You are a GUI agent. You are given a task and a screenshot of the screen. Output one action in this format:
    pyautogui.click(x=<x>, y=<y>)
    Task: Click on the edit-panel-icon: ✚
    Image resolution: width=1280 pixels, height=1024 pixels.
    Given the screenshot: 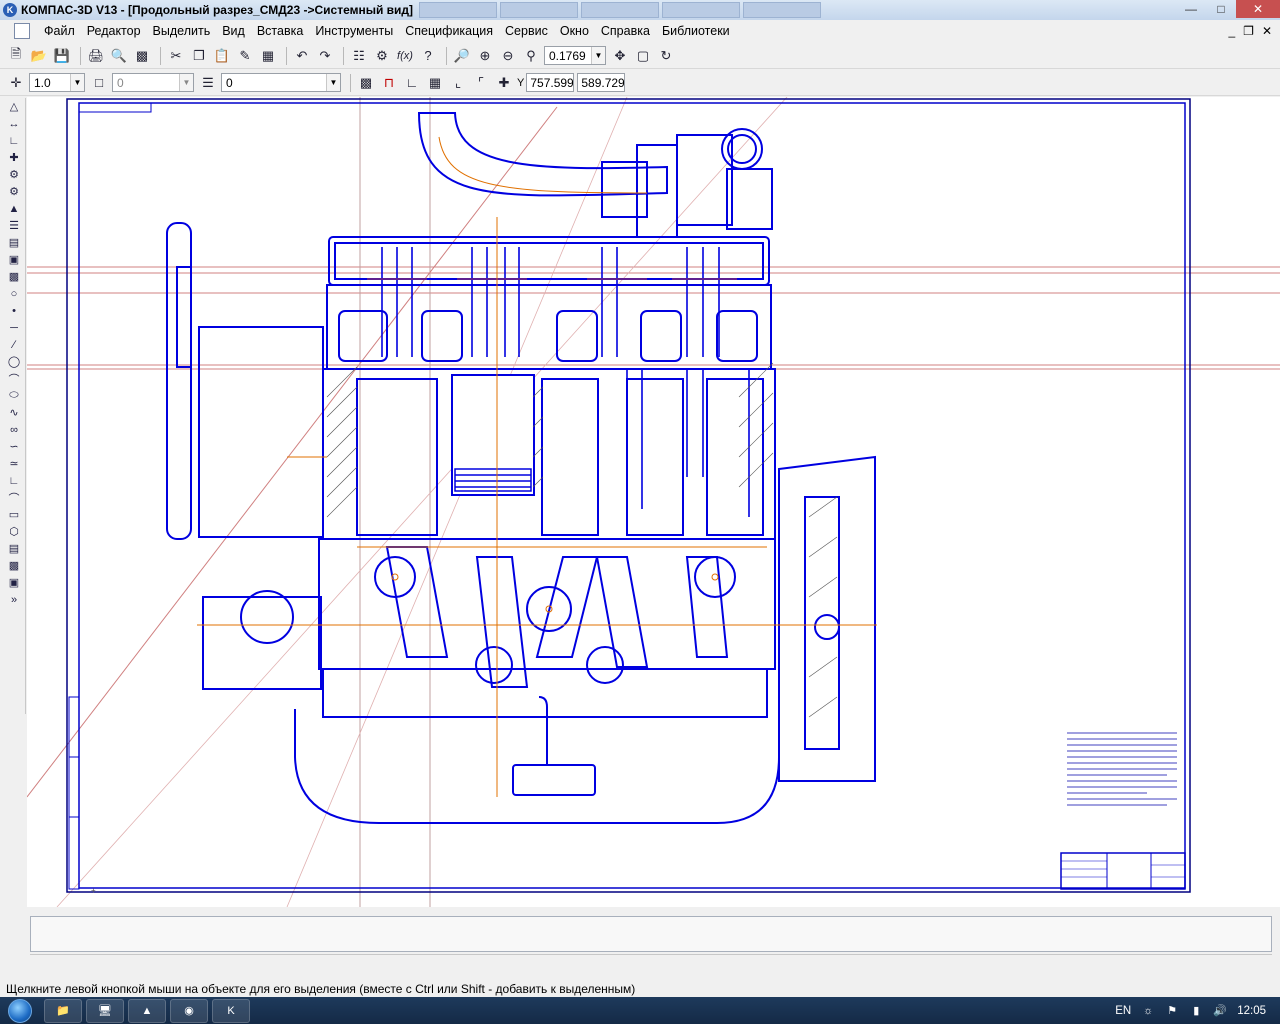 What is the action you would take?
    pyautogui.click(x=14, y=157)
    